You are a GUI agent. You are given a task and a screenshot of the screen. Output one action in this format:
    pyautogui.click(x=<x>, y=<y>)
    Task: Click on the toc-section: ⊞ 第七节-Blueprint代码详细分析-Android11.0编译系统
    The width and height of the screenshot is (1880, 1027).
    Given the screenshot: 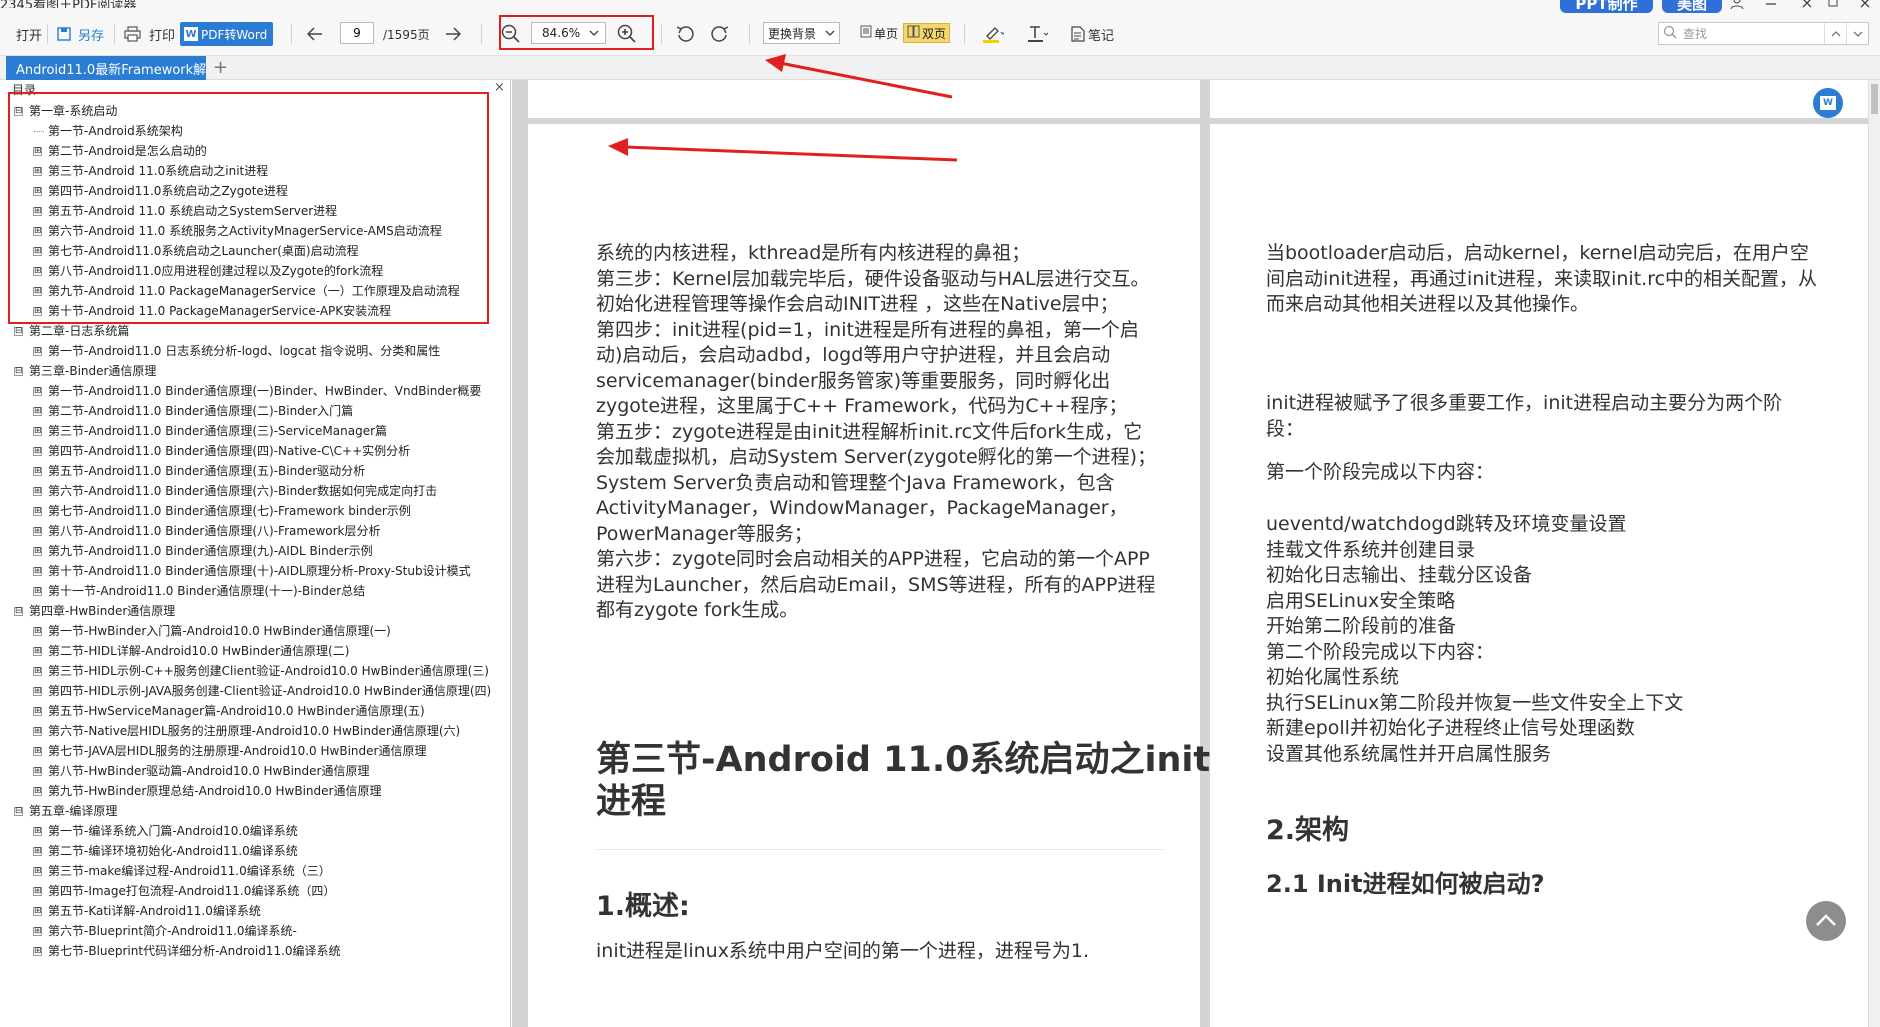 What is the action you would take?
    pyautogui.click(x=255, y=951)
    